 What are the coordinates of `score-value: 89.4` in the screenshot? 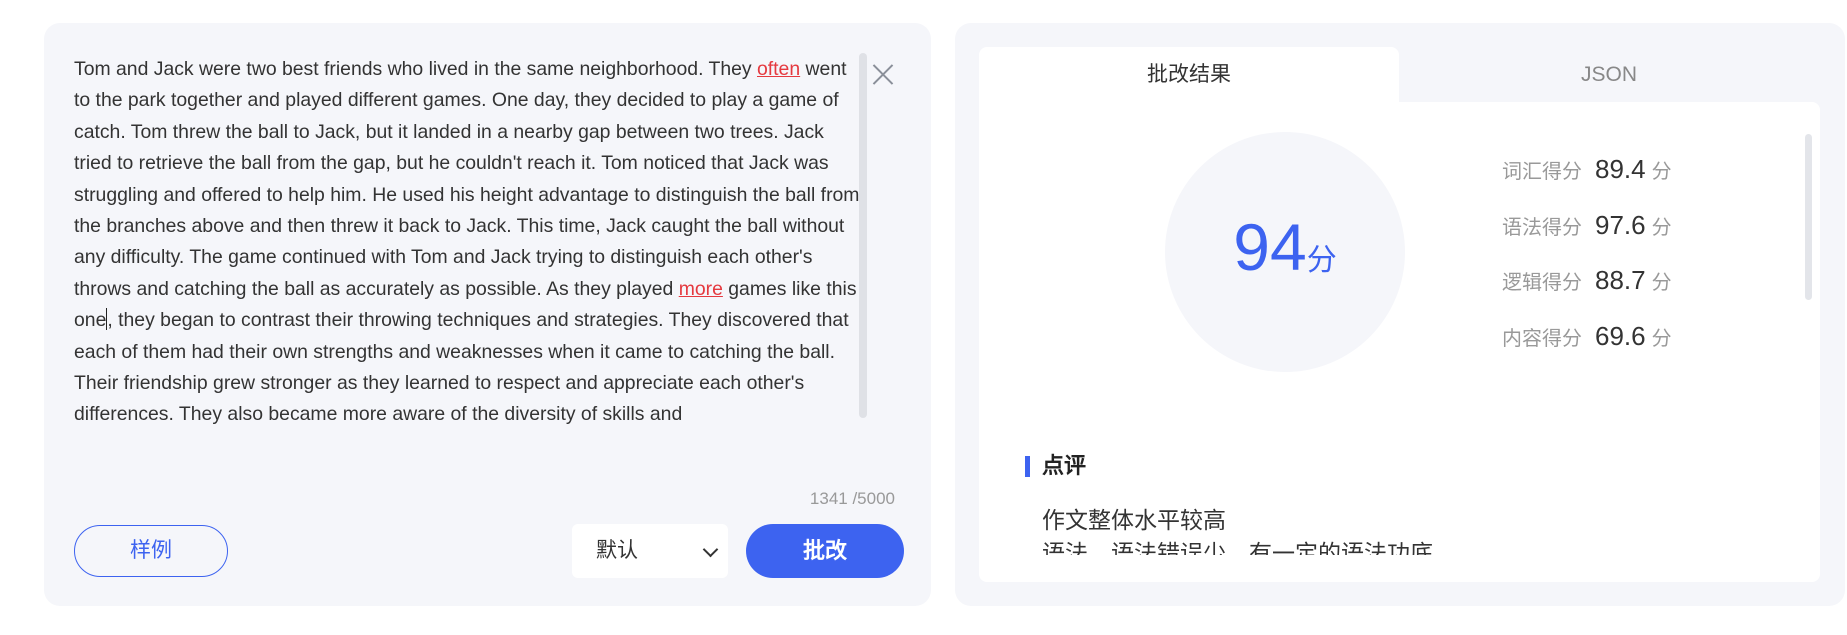 It's located at (1620, 169).